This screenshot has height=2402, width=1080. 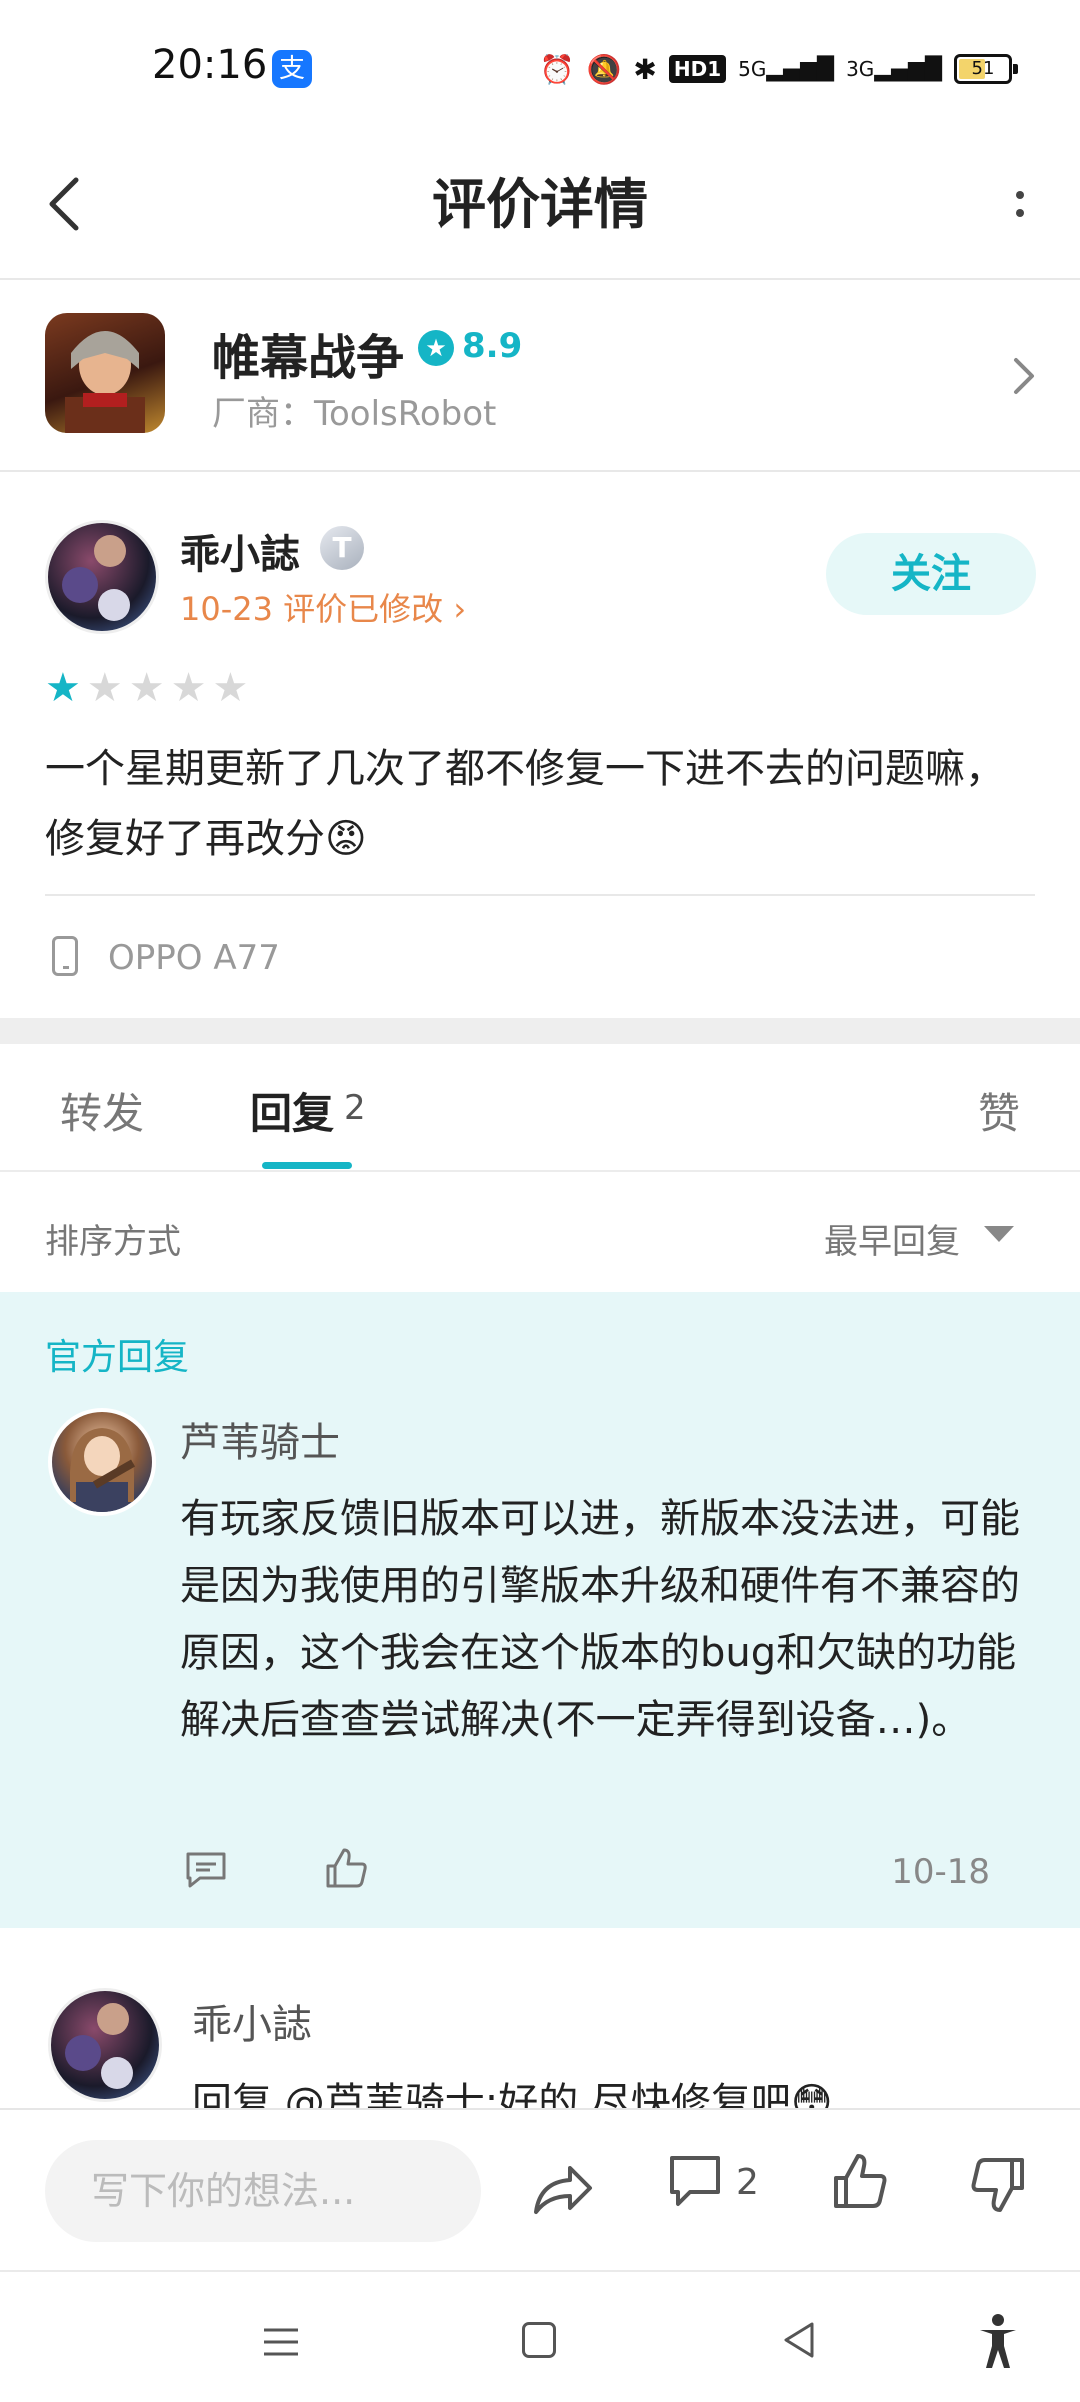 What do you see at coordinates (940, 1872) in the screenshot?
I see `reply-date: 10-18` at bounding box center [940, 1872].